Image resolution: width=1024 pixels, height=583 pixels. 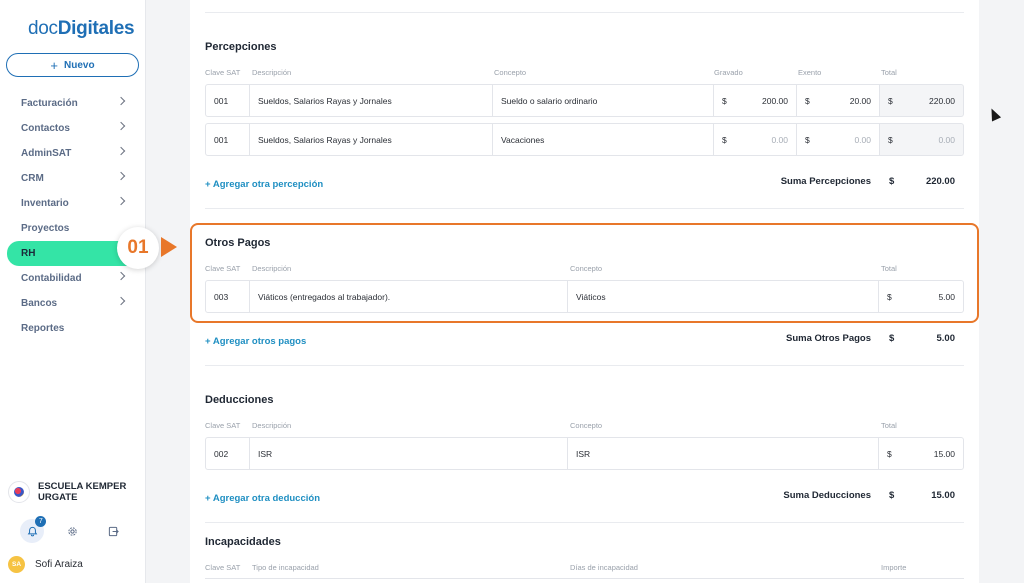 I want to click on sidebar-item-adminsat: AdminSAT, so click(x=73, y=153).